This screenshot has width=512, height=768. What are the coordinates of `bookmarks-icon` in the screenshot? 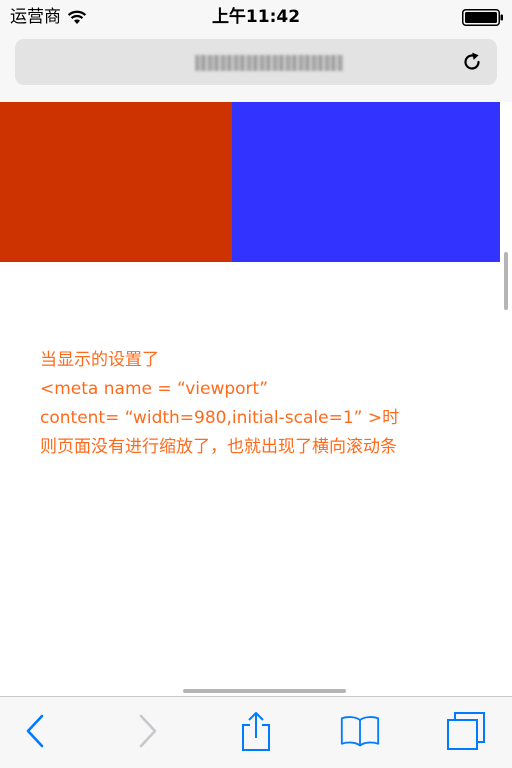 It's located at (360, 731).